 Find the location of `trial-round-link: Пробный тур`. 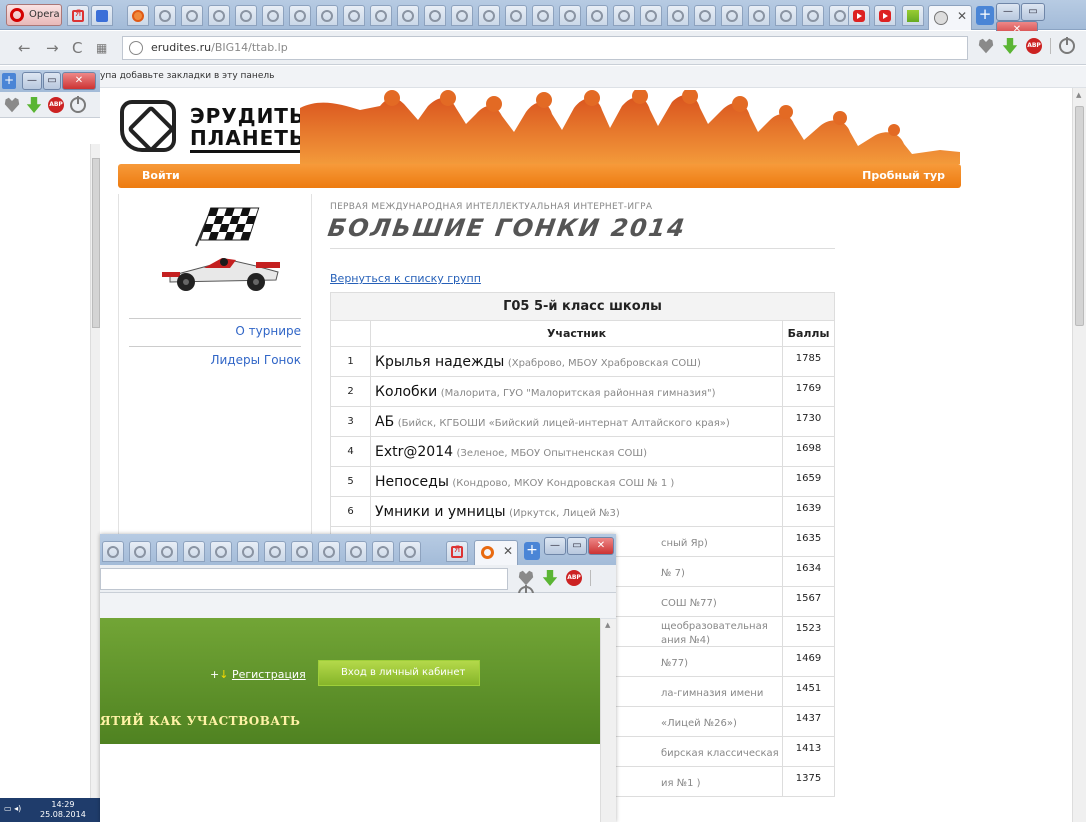

trial-round-link: Пробный тур is located at coordinates (903, 175).